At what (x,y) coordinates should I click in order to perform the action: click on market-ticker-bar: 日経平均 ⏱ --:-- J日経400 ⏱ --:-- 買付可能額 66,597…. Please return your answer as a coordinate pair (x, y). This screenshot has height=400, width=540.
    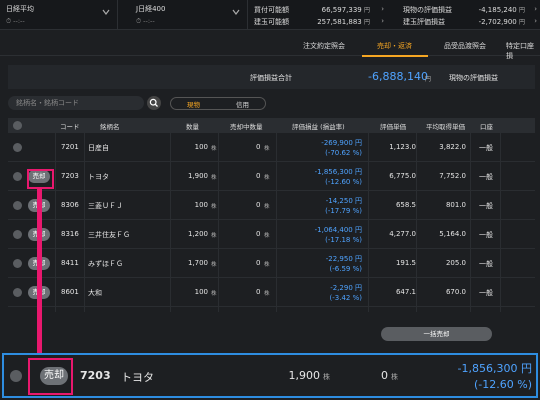
    Looking at the image, I should click on (270, 15).